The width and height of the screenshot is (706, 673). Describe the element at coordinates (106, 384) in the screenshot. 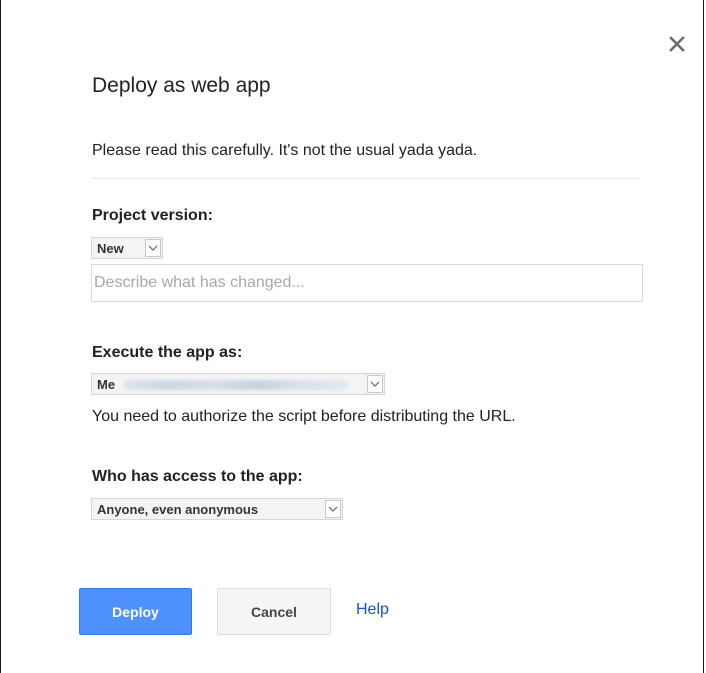

I see `execute-as-value: Me` at that location.